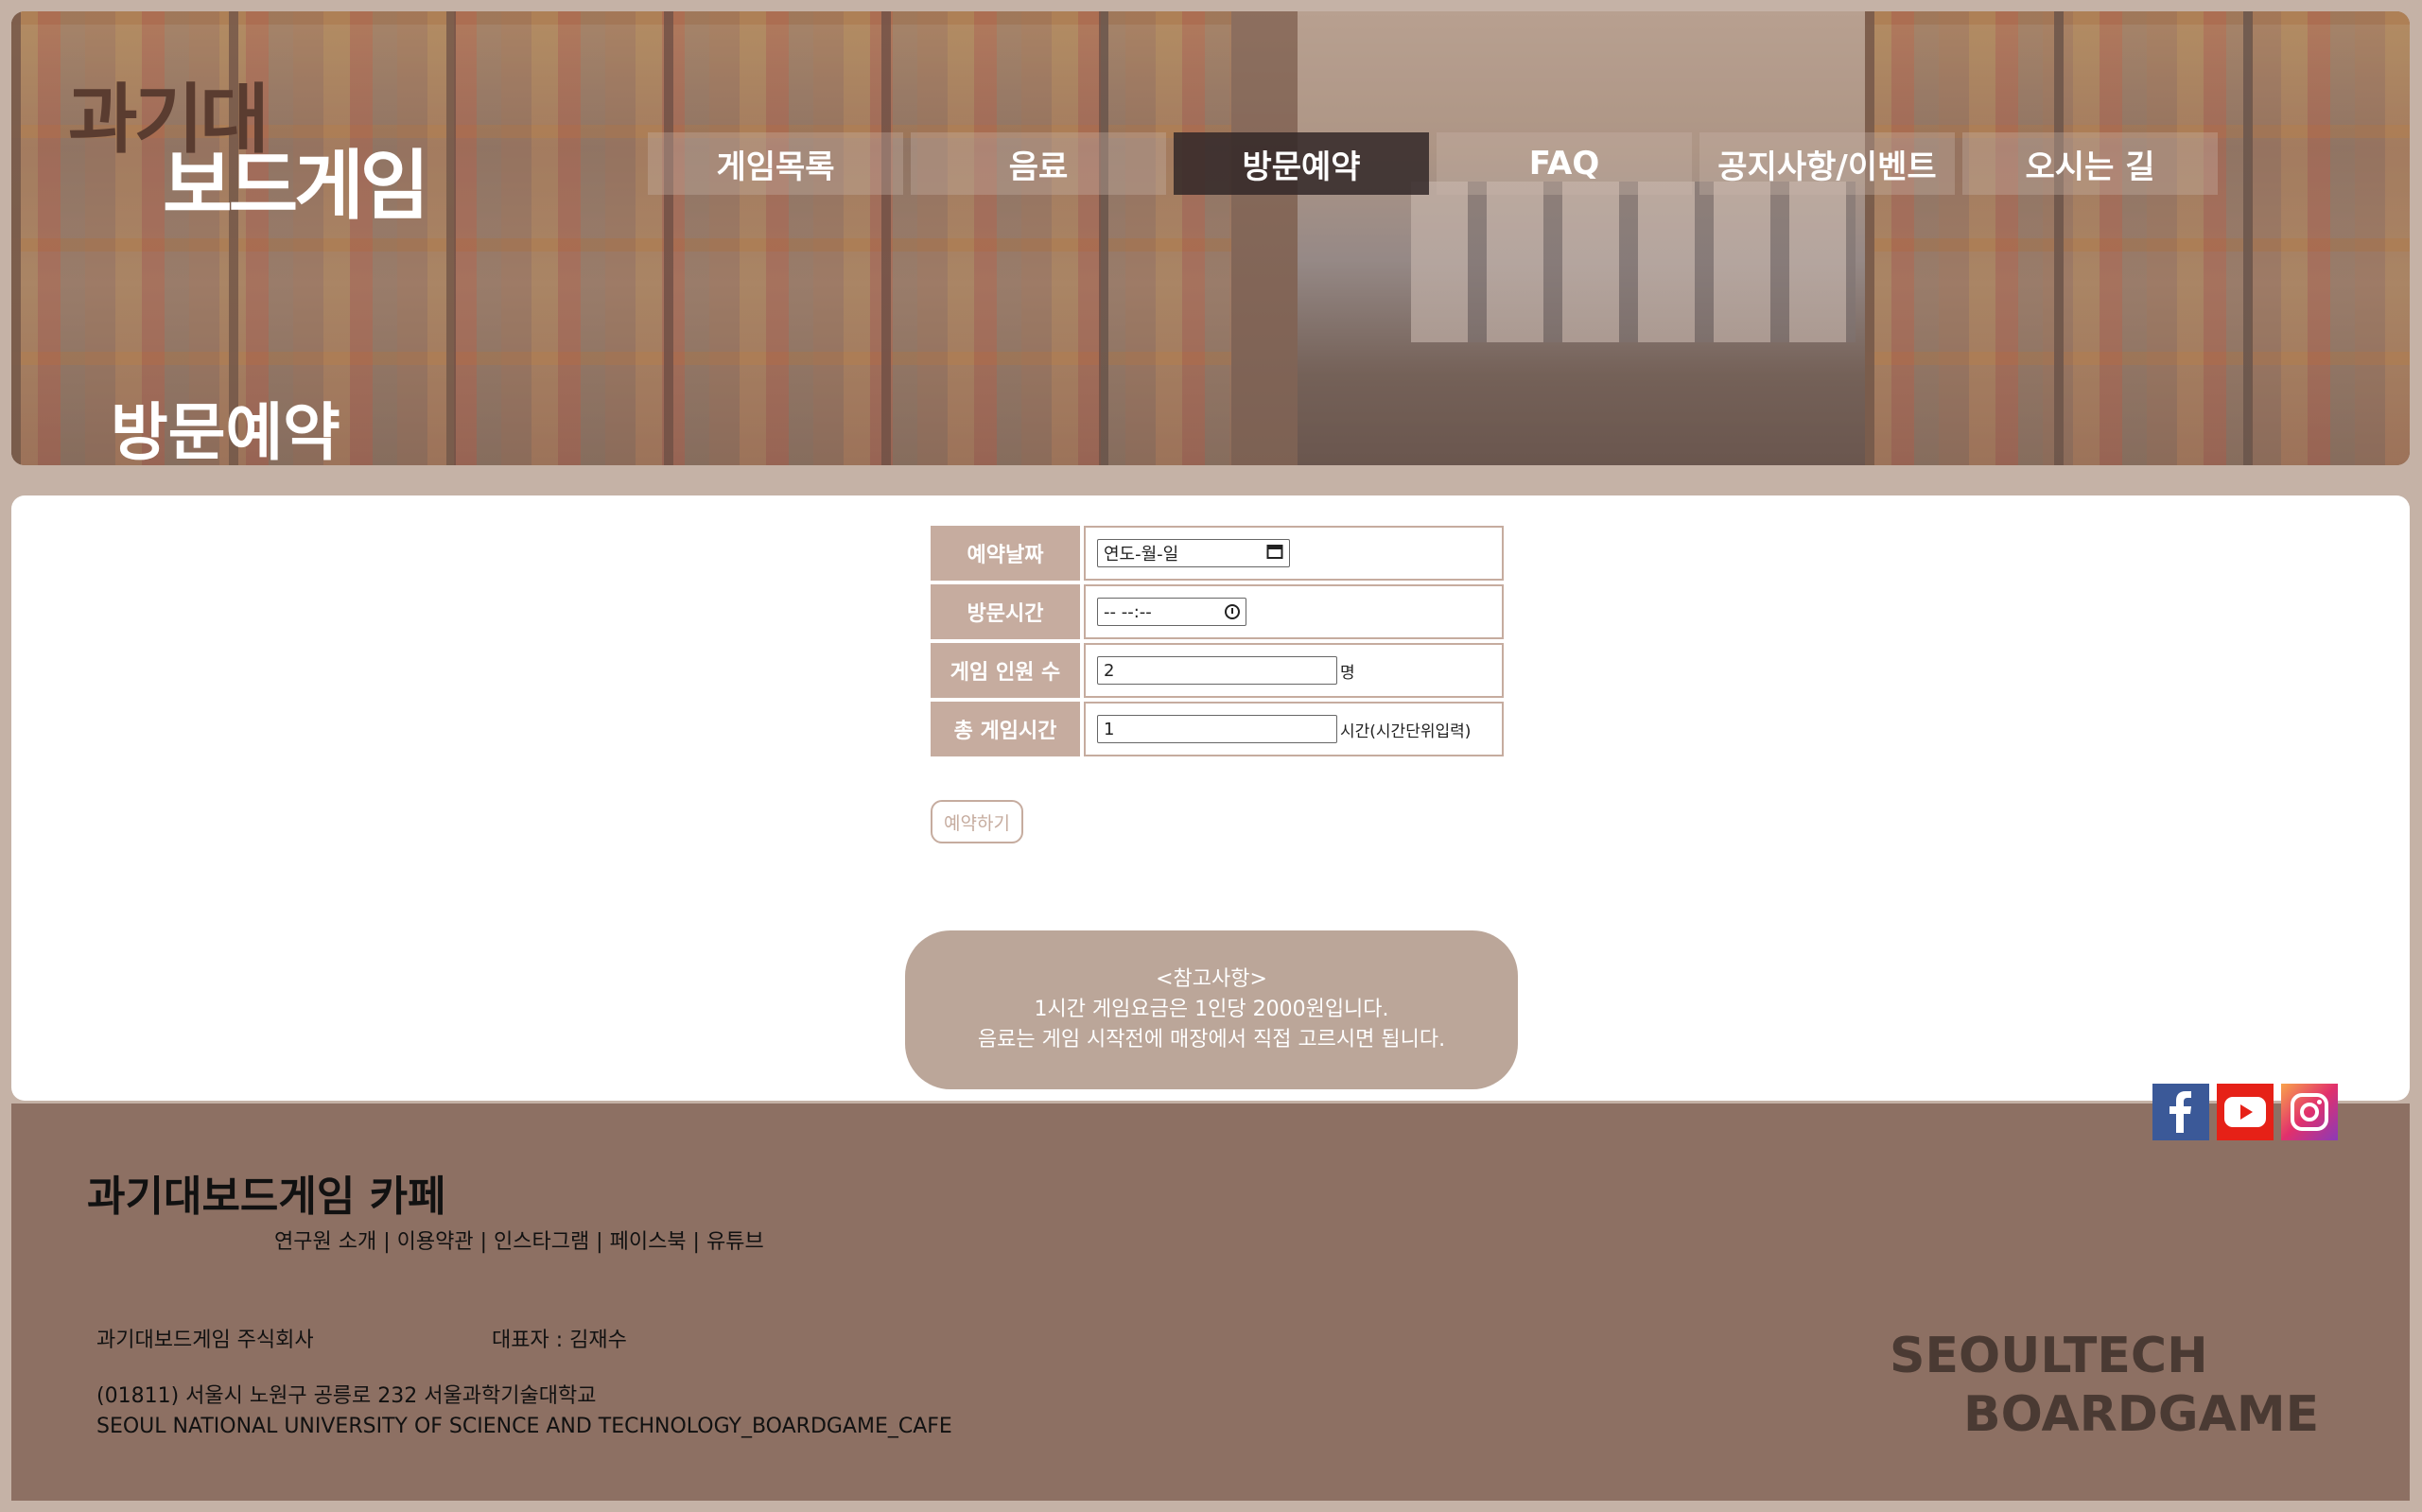  I want to click on date-input: 연도-월-일, so click(1193, 553).